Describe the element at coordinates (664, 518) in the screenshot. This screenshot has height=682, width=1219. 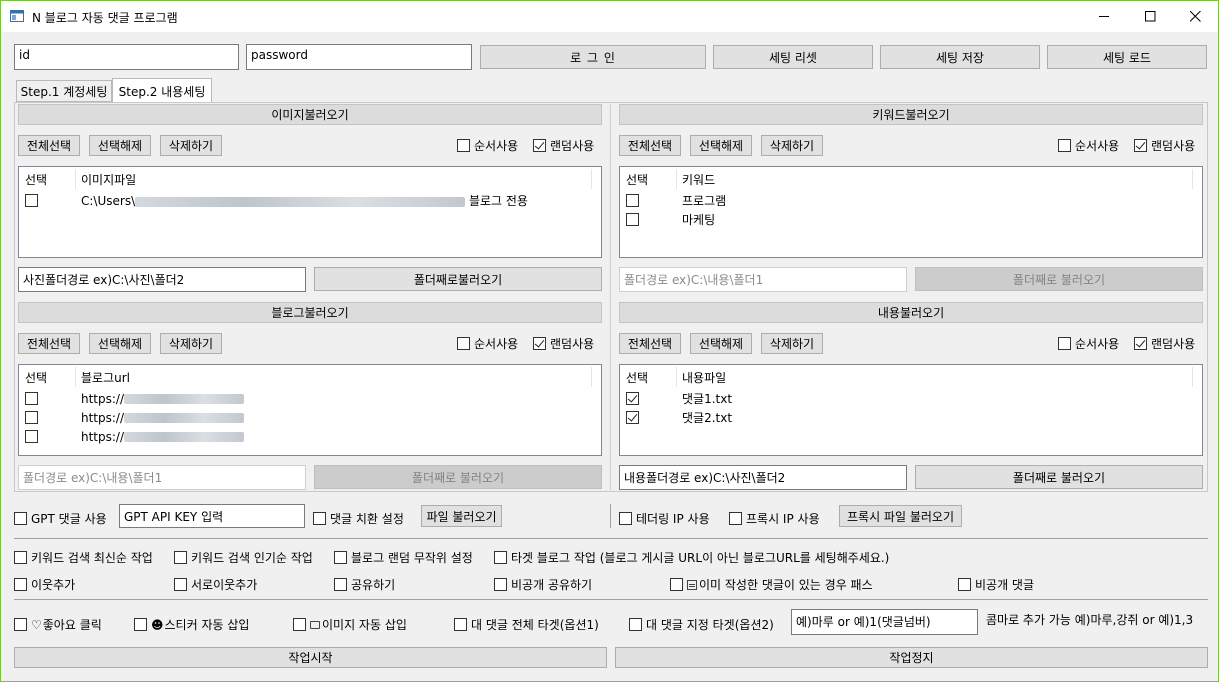
I see `tethering-ip-checkbox: 테더링 IP 사용` at that location.